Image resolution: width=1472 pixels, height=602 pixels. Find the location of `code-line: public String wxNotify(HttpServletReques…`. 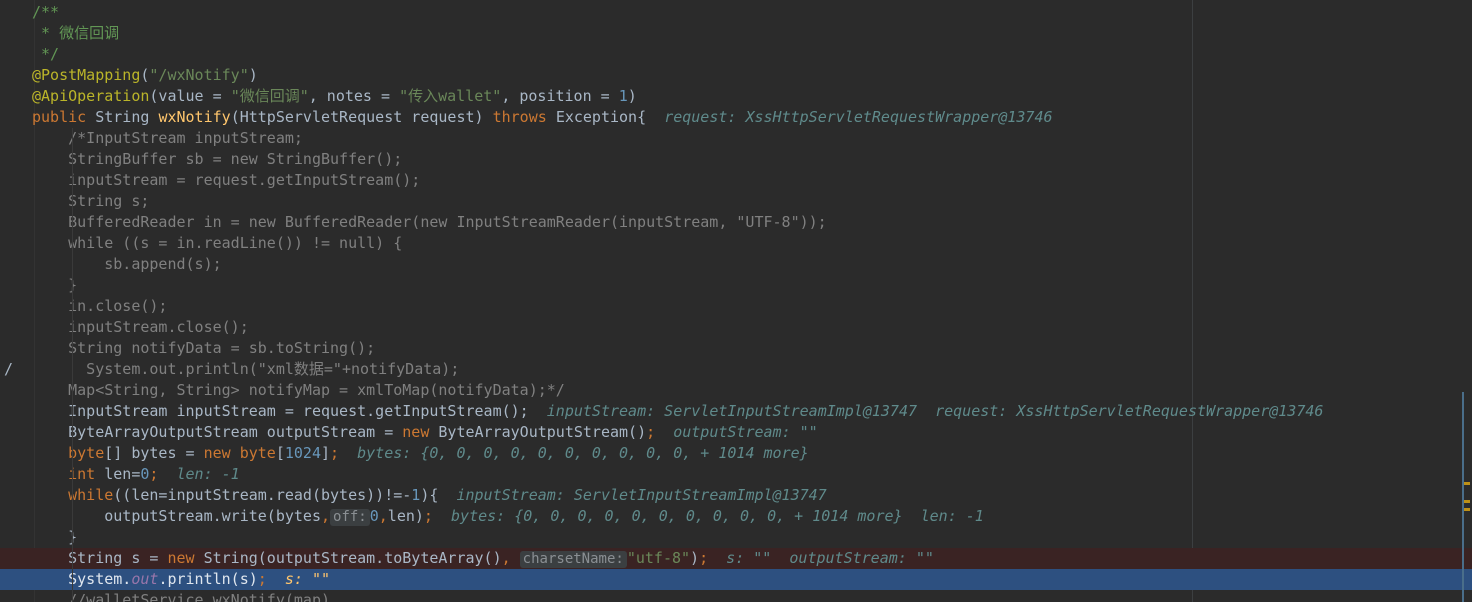

code-line: public String wxNotify(HttpServletReques… is located at coordinates (736, 117).